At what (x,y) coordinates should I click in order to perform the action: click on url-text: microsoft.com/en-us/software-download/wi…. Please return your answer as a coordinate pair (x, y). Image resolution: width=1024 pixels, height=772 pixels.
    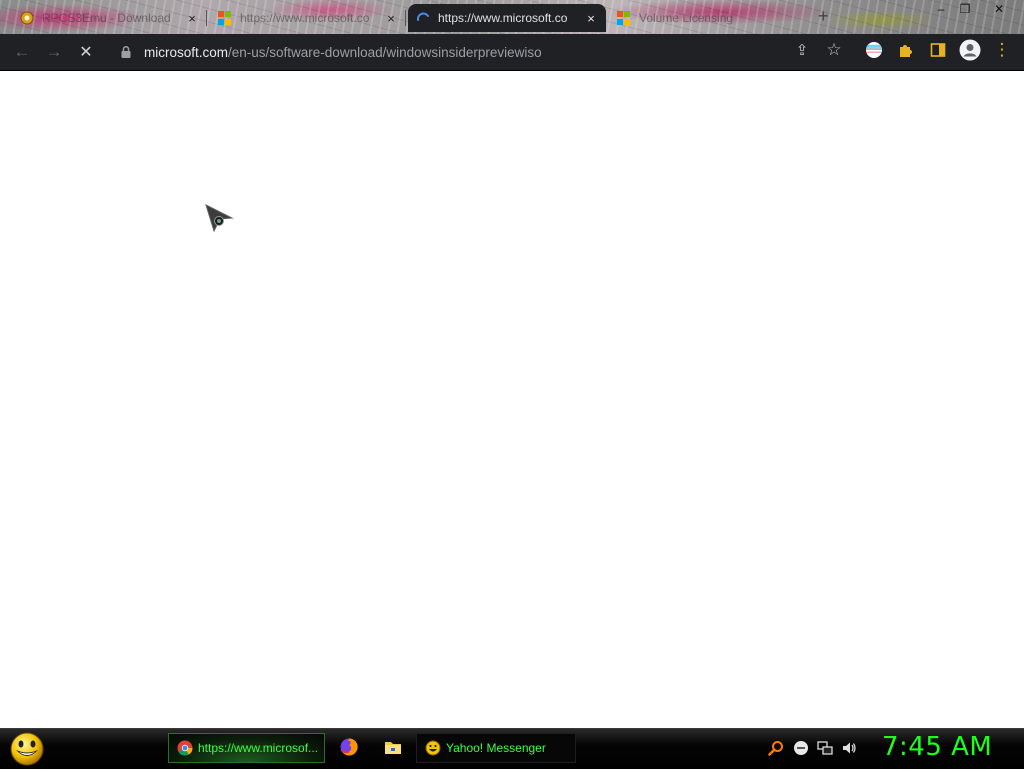
    Looking at the image, I should click on (343, 52).